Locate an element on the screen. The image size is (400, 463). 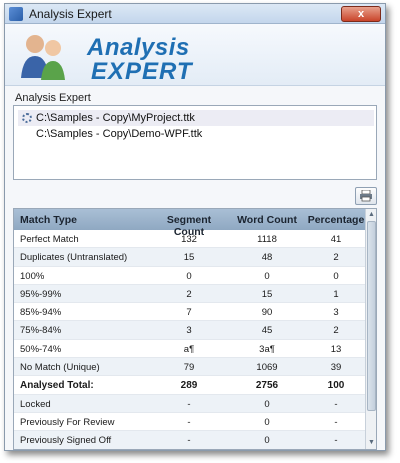
table-row: 75%-84% 3 45 2 is located at coordinates (190, 330).